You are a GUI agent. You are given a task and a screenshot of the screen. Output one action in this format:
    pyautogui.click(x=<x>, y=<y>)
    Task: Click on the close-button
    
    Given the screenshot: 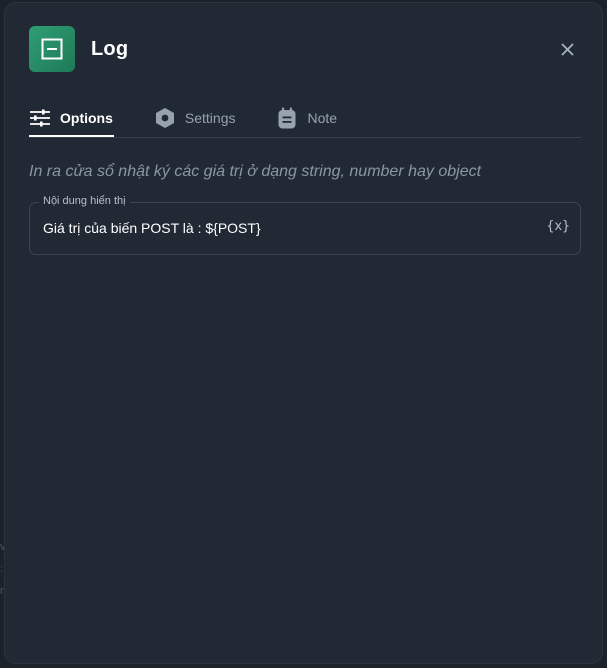 What is the action you would take?
    pyautogui.click(x=567, y=49)
    